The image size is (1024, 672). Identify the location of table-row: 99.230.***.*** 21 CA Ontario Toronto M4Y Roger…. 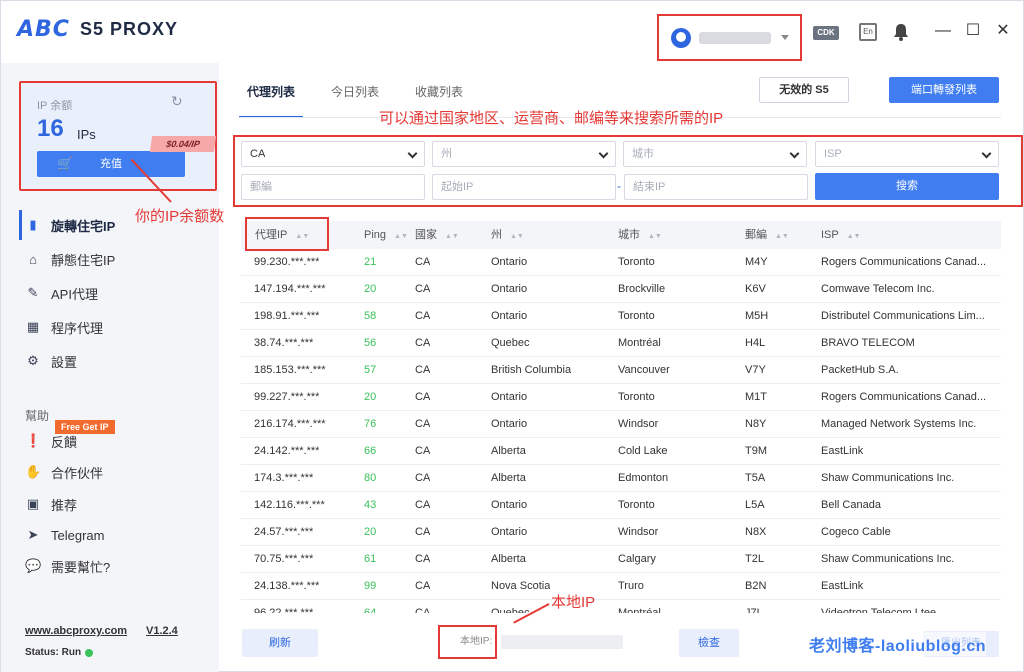
(621, 262).